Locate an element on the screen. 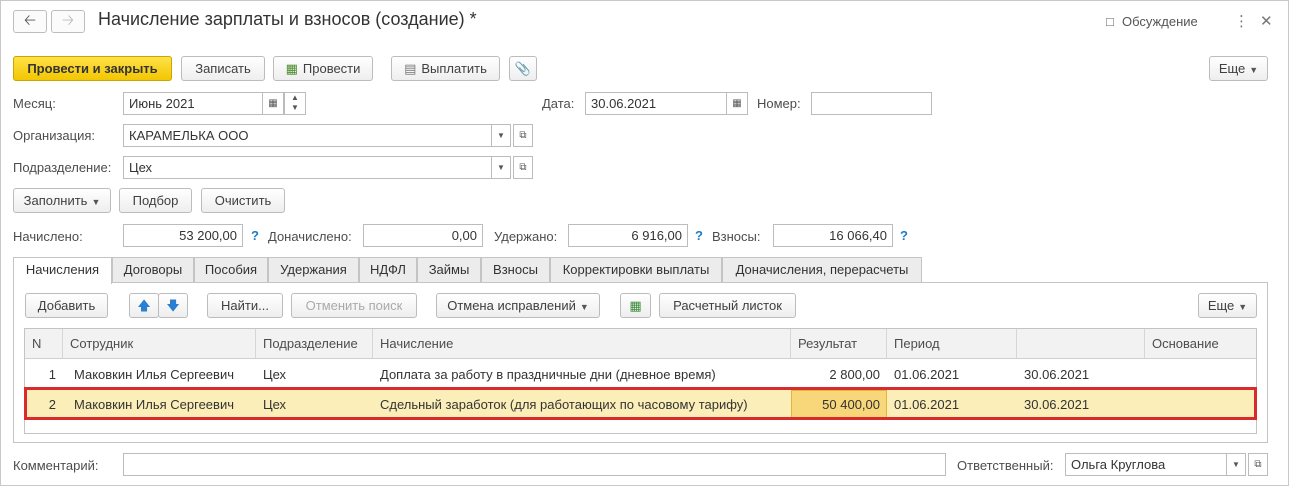  more-vertical-icon: ⋮ is located at coordinates (1241, 21).